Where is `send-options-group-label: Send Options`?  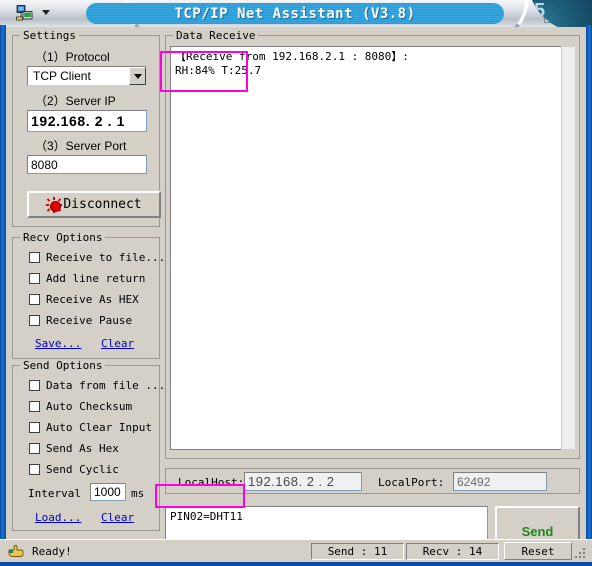 send-options-group-label: Send Options is located at coordinates (63, 365).